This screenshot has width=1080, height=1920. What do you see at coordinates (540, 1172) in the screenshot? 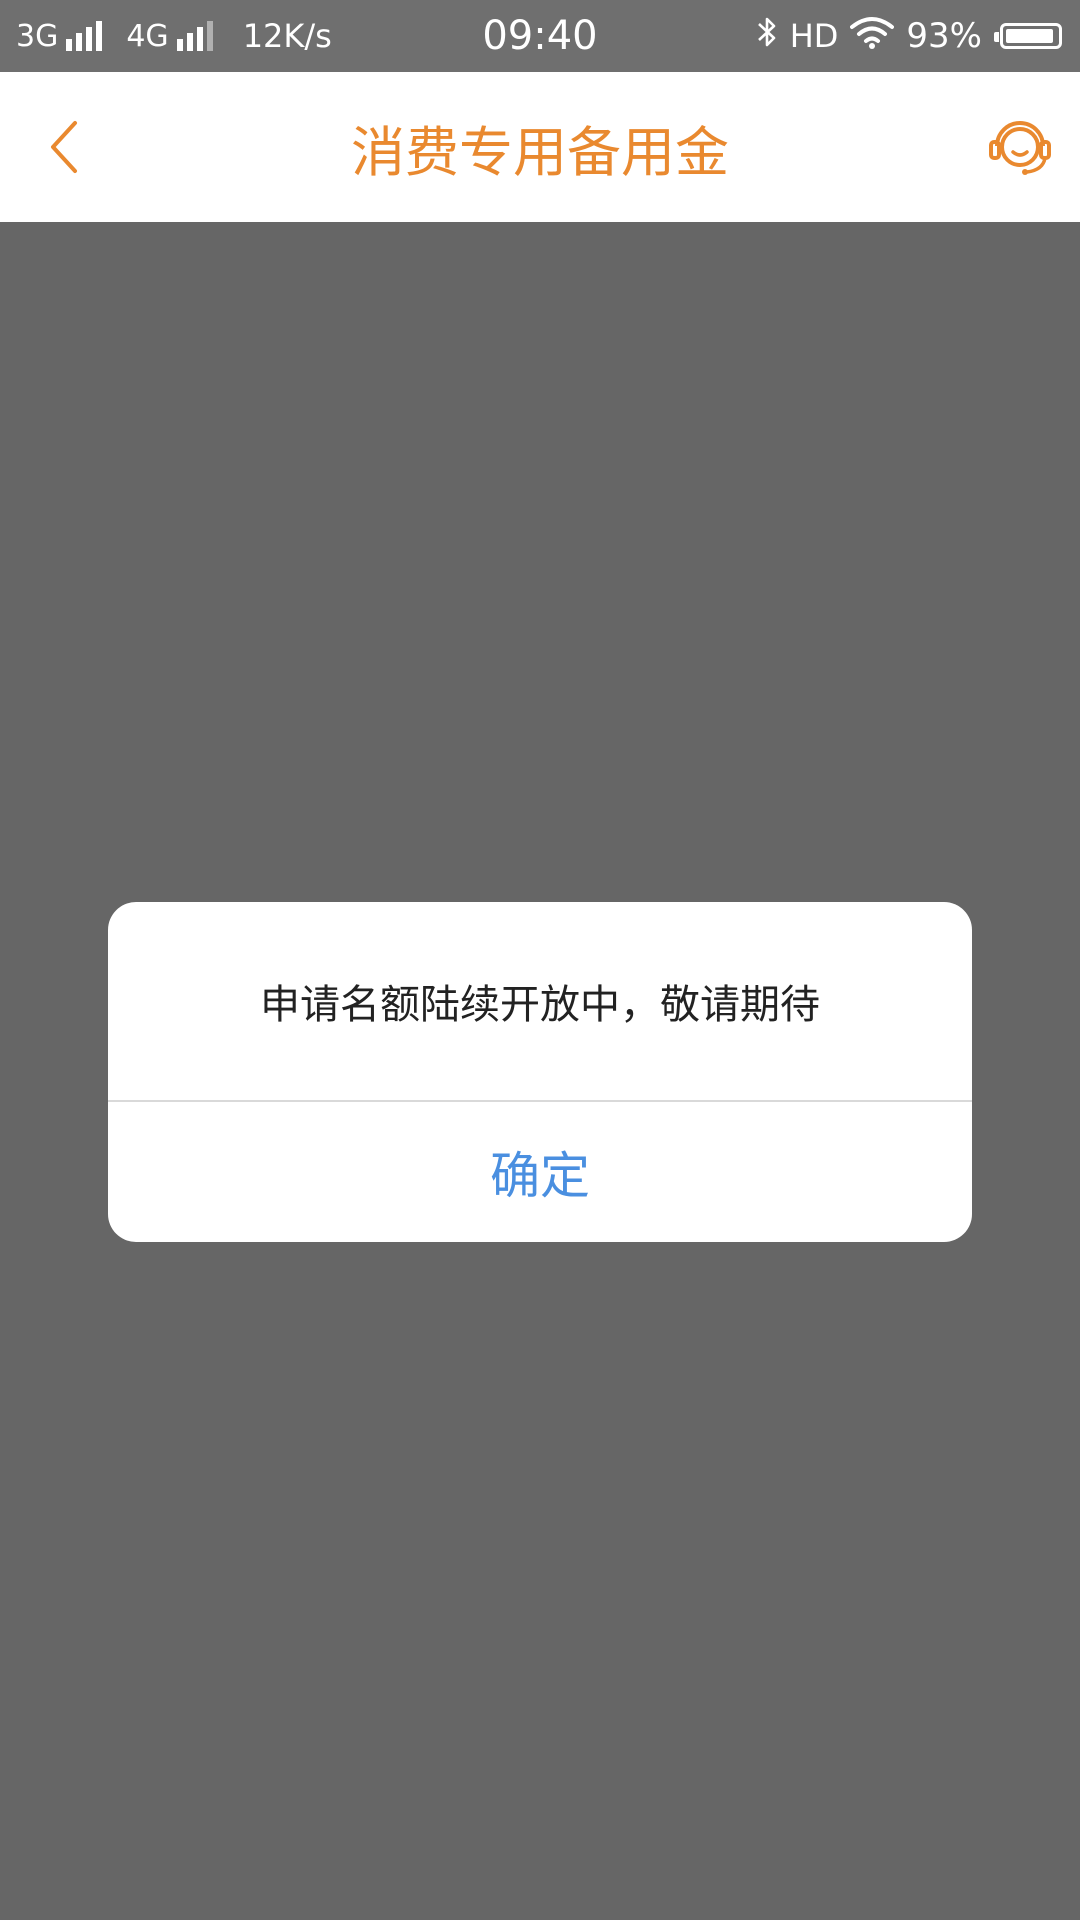
I see `confirm-button: 确定` at bounding box center [540, 1172].